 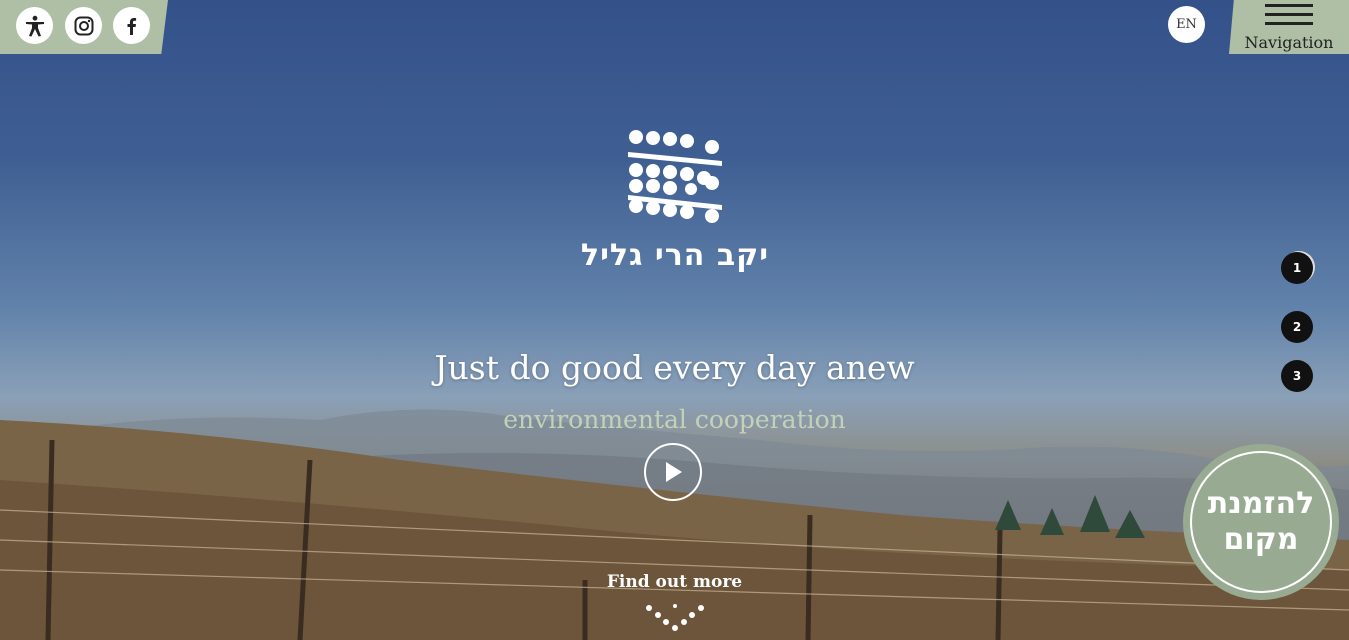 I want to click on winery-name: יקב הרי גליל, so click(x=675, y=255).